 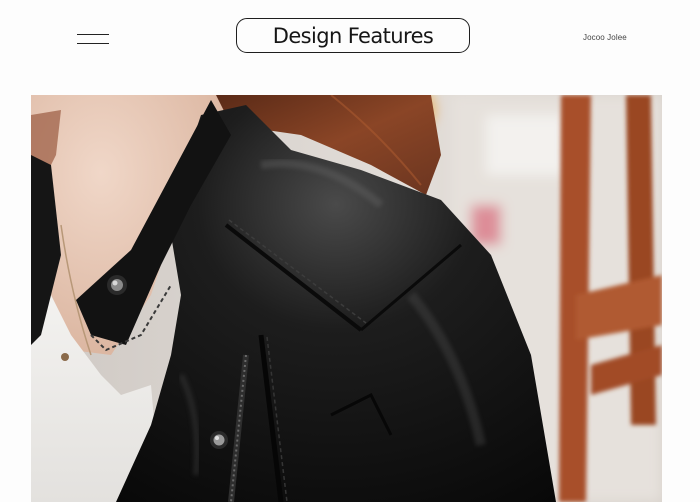 What do you see at coordinates (605, 37) in the screenshot?
I see `brand-name: Jocoo Jolee` at bounding box center [605, 37].